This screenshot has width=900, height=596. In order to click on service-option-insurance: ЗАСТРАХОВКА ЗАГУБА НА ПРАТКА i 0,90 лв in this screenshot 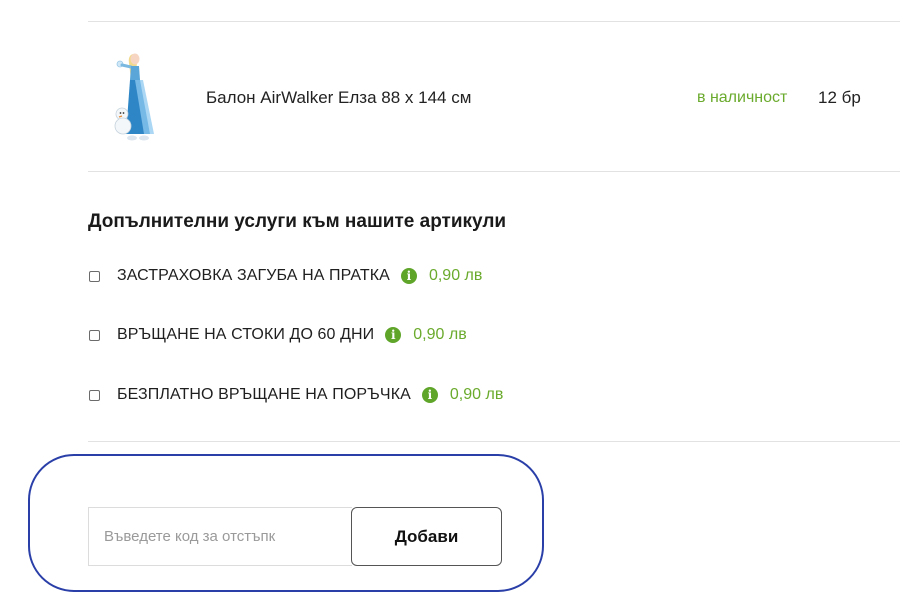, I will do `click(285, 276)`.